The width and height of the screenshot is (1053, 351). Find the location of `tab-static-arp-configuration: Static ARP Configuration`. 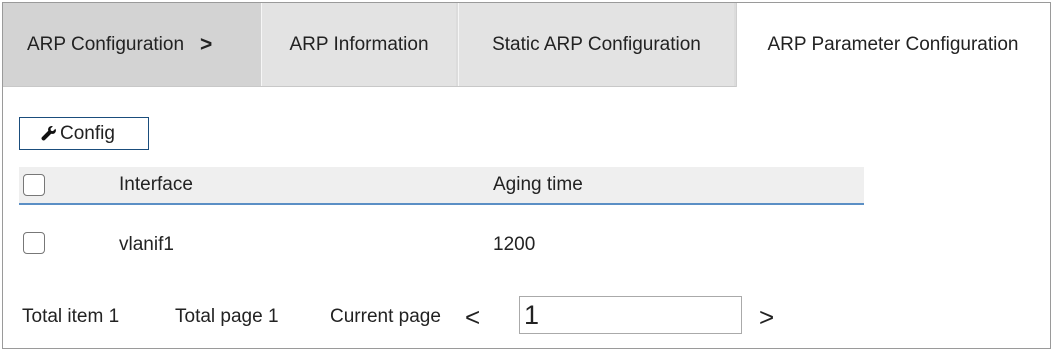

tab-static-arp-configuration: Static ARP Configuration is located at coordinates (596, 44).